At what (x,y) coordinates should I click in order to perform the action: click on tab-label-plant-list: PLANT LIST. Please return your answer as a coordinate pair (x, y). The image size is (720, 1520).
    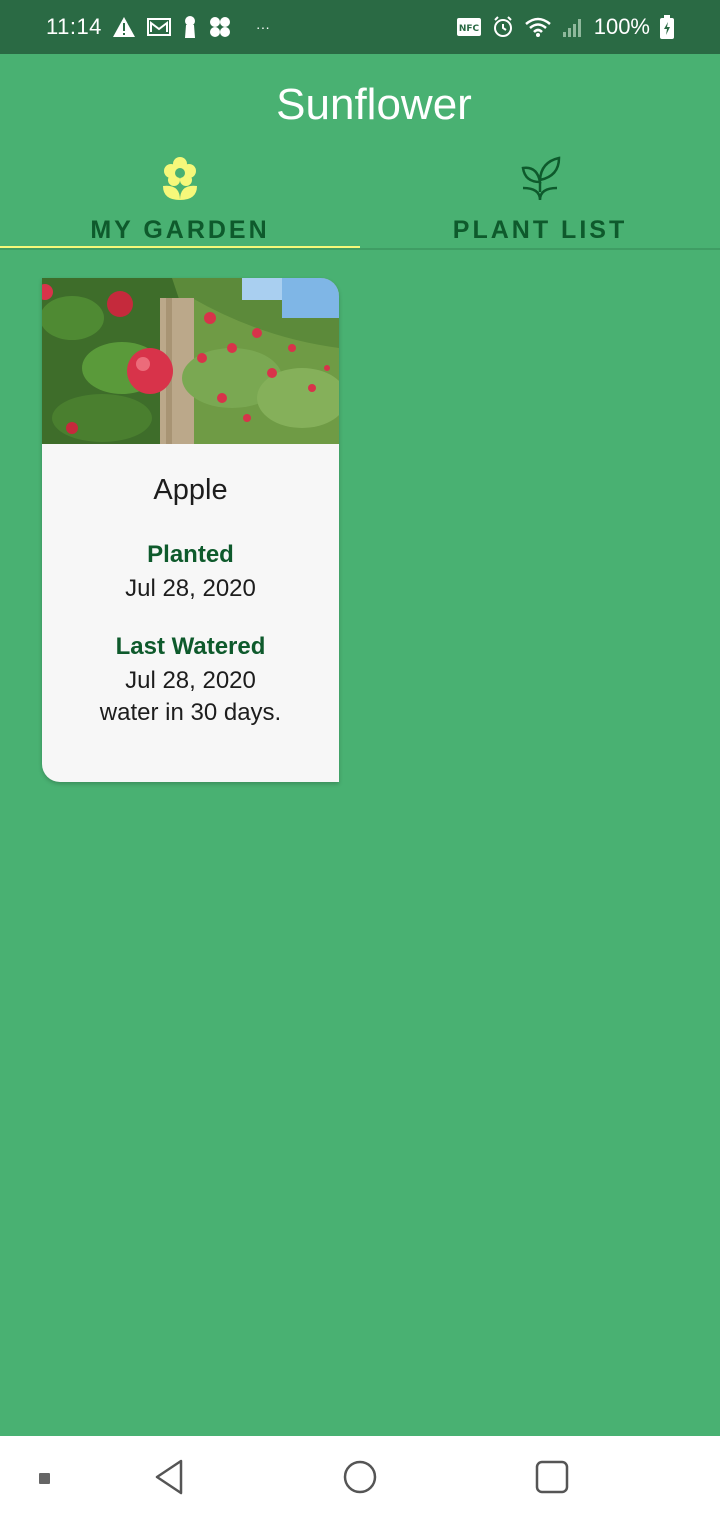
    Looking at the image, I should click on (540, 230).